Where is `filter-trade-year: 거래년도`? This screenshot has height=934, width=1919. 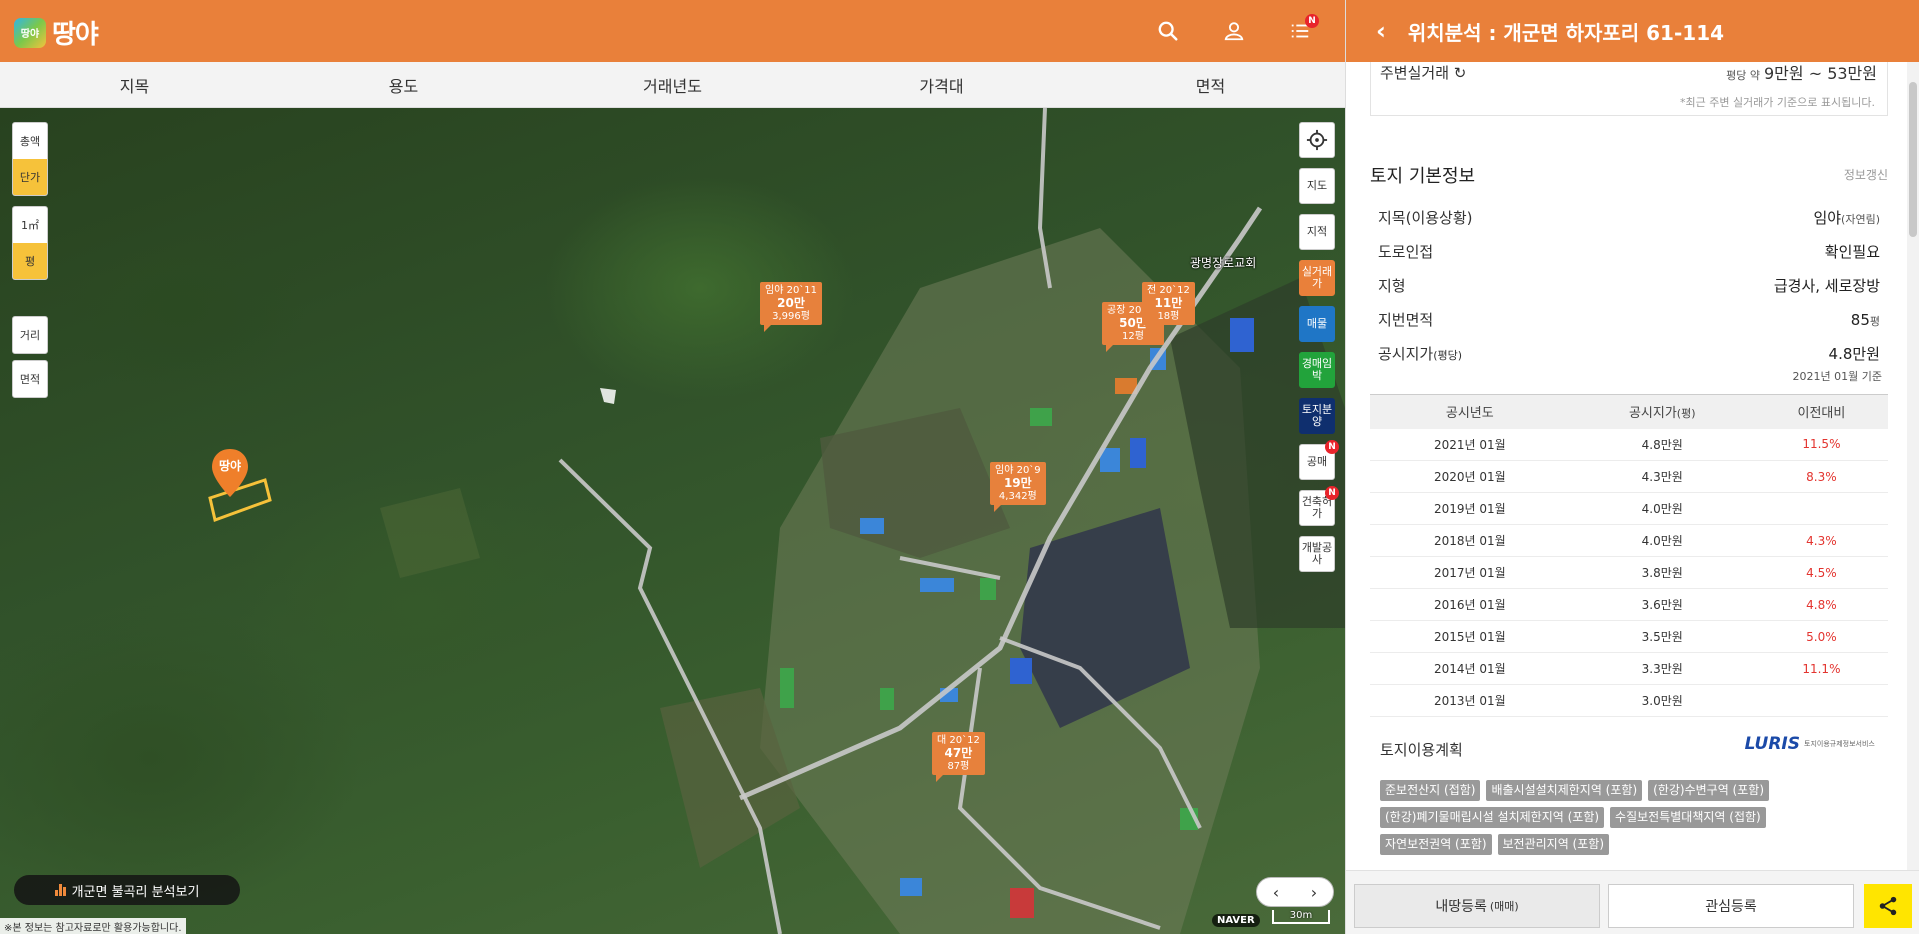
filter-trade-year: 거래년도 is located at coordinates (672, 84).